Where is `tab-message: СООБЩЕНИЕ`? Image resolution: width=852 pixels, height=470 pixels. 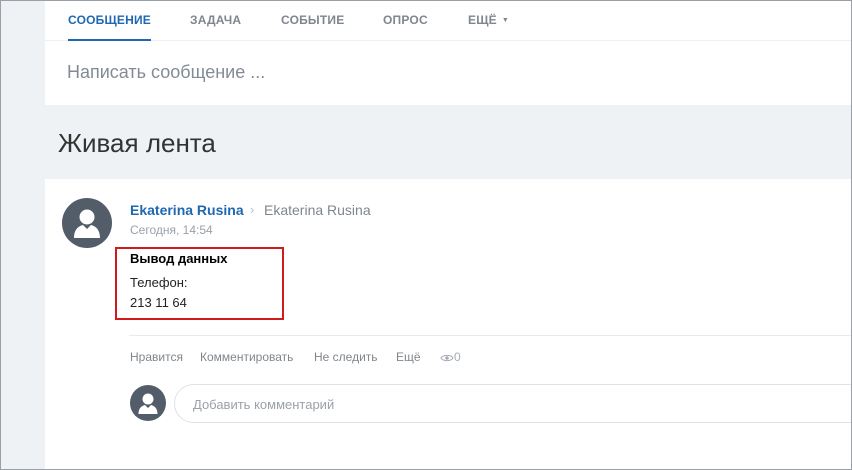 tab-message: СООБЩЕНИЕ is located at coordinates (109, 27).